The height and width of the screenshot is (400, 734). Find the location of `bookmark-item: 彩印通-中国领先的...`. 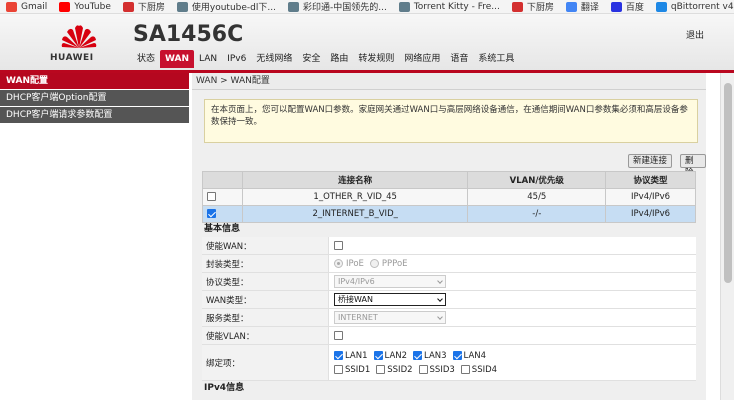

bookmark-item: 彩印通-中国领先的... is located at coordinates (337, 6).